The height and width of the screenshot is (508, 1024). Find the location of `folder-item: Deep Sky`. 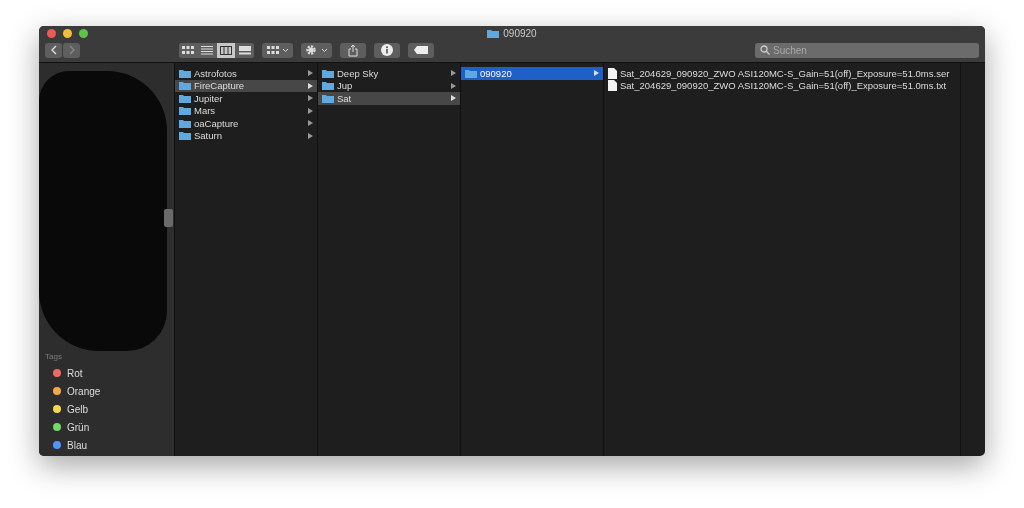

folder-item: Deep Sky is located at coordinates (389, 73).